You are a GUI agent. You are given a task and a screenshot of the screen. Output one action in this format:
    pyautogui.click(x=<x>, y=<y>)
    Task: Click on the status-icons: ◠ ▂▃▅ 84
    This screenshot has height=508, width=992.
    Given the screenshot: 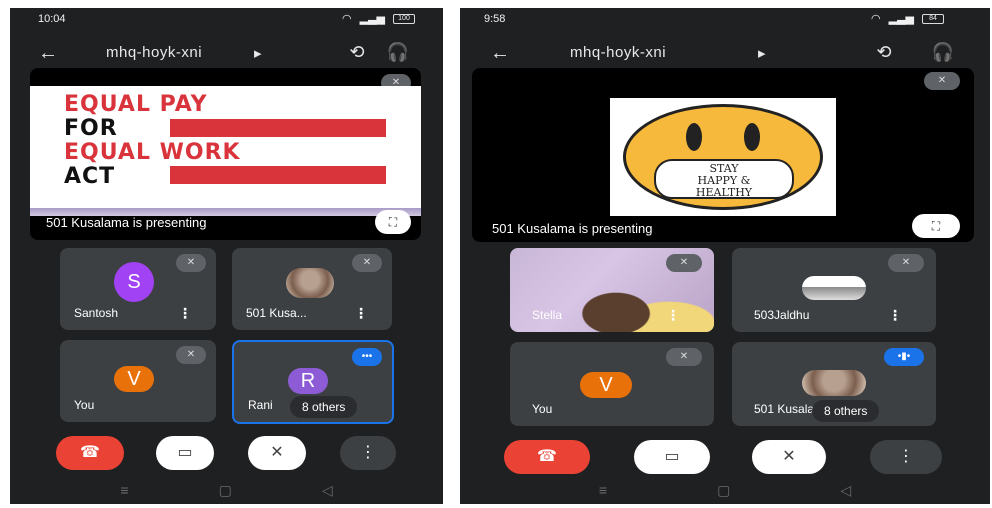 What is the action you would take?
    pyautogui.click(x=907, y=18)
    